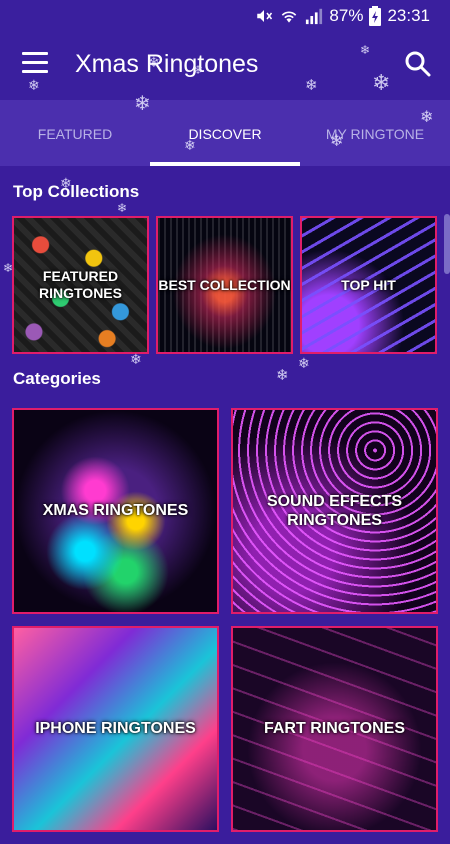 The height and width of the screenshot is (844, 450). I want to click on category-label: IPHONE RINGTONES, so click(115, 729).